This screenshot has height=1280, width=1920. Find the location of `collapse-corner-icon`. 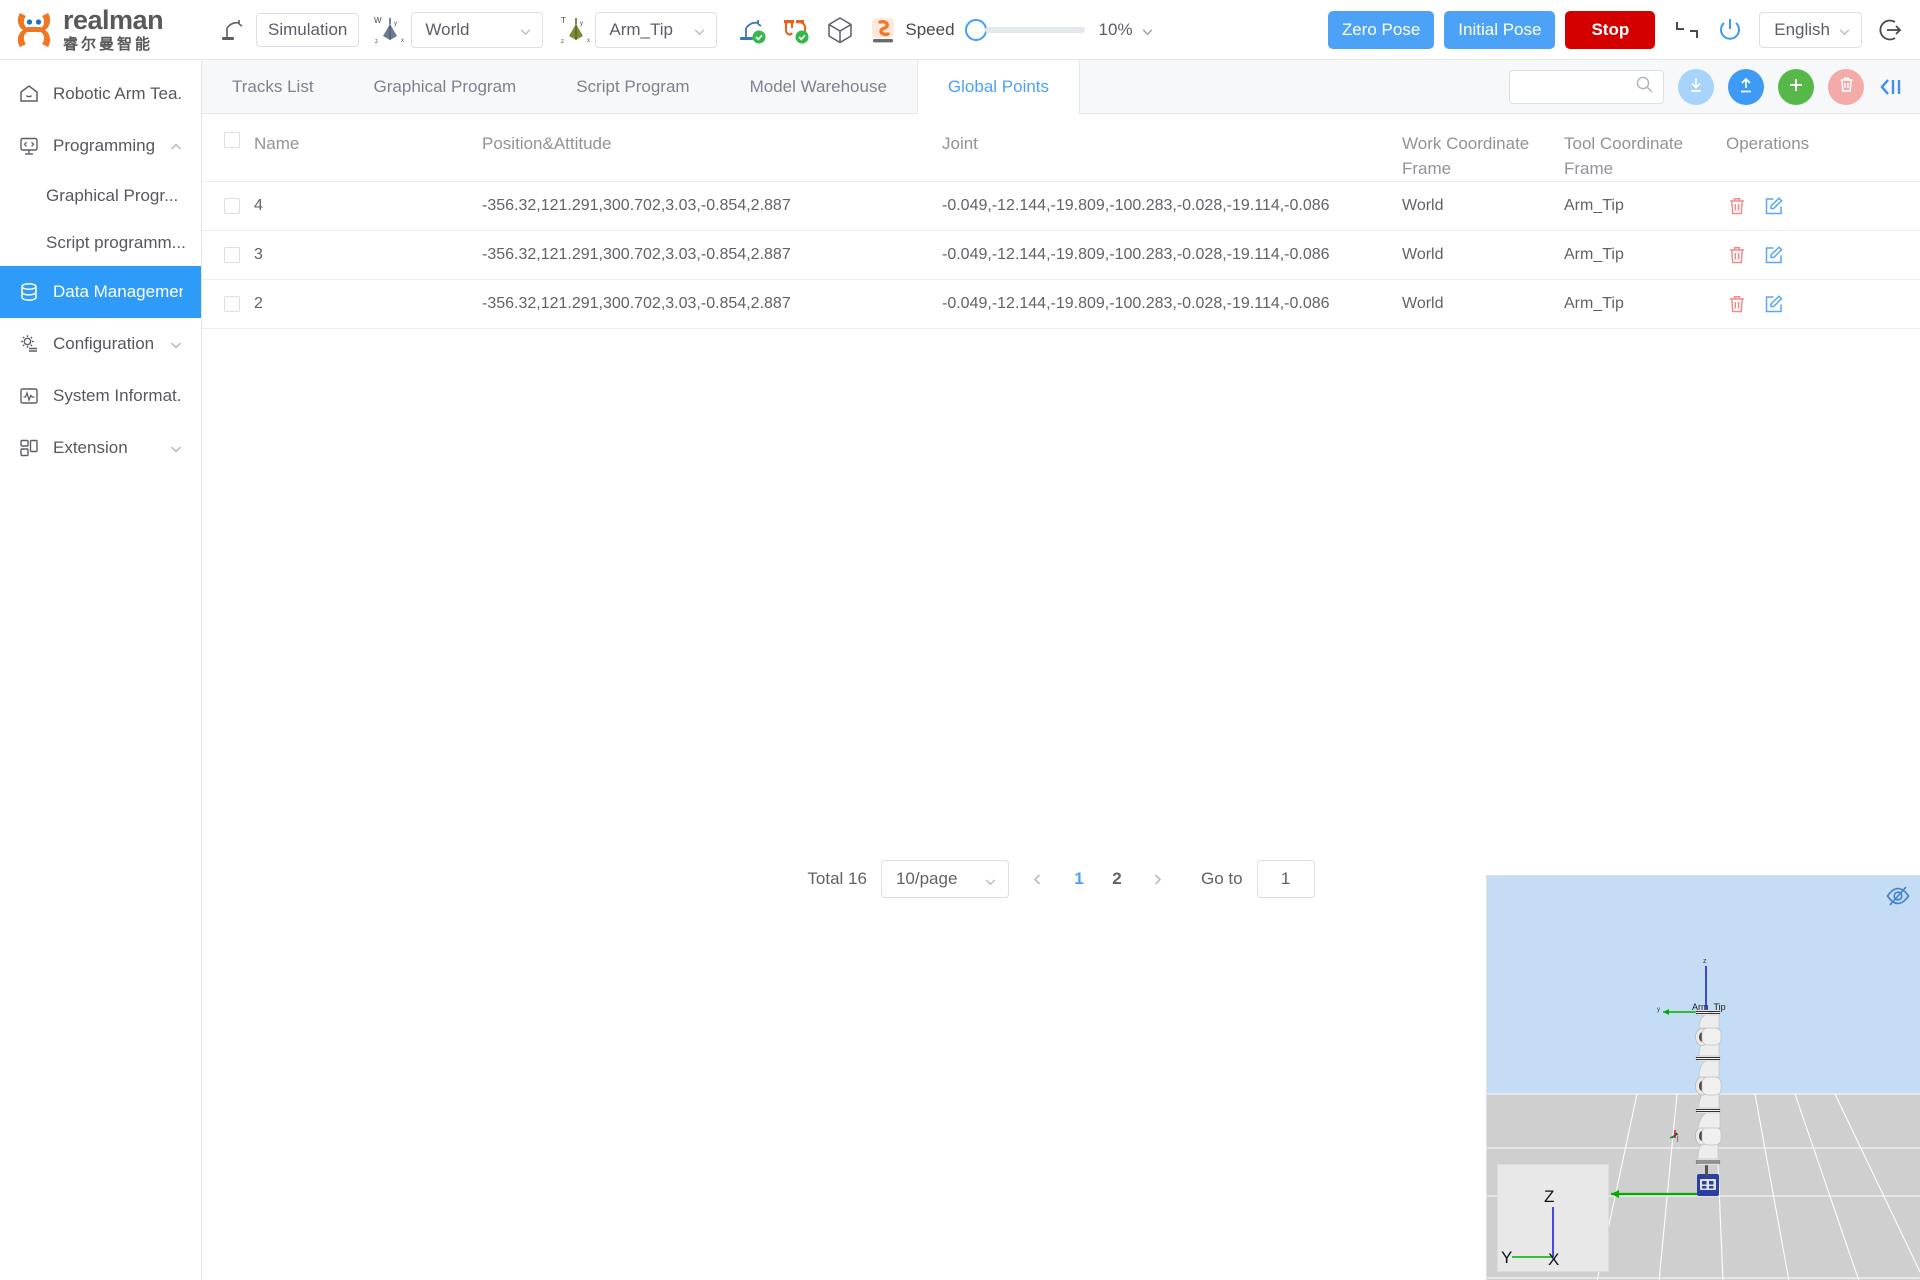

collapse-corner-icon is located at coordinates (1687, 30).